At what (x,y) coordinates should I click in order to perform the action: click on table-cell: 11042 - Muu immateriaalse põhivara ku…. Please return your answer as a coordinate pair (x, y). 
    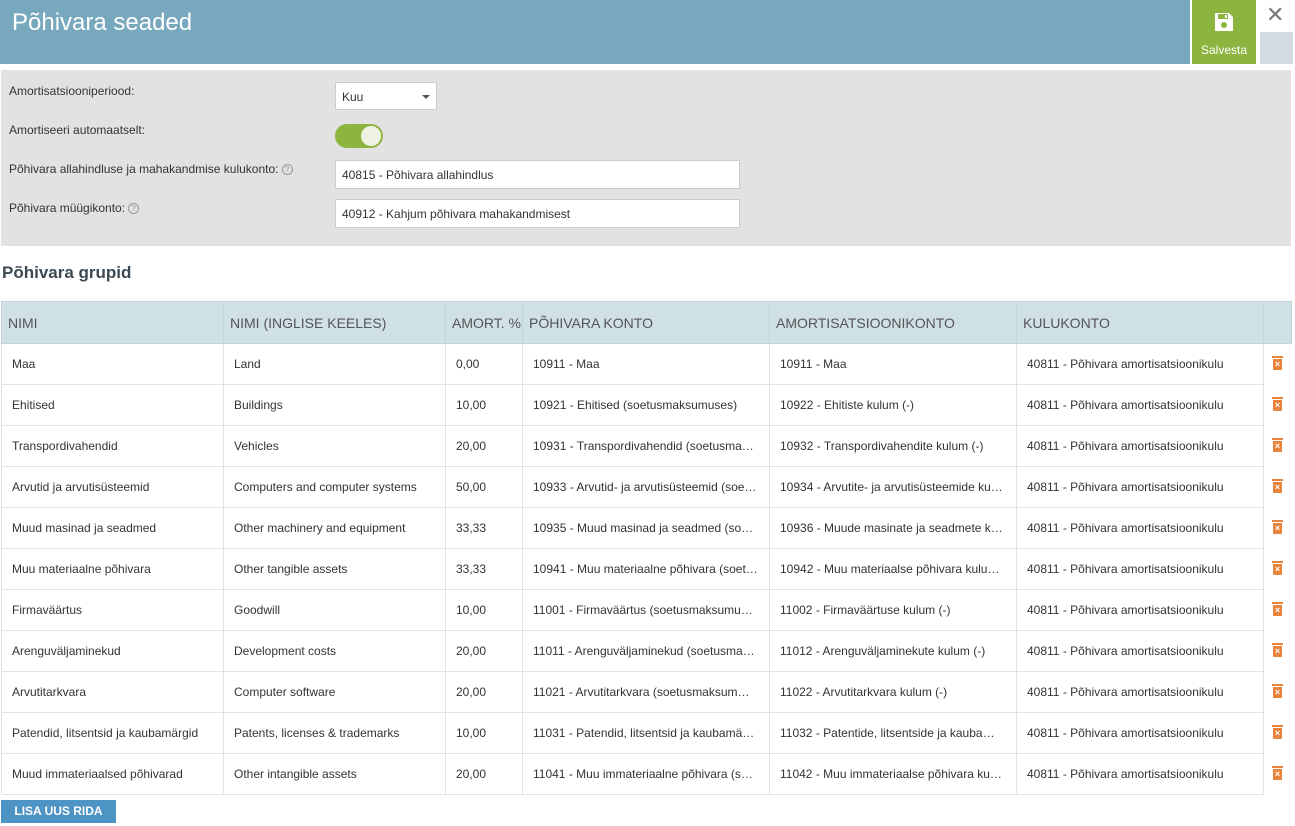
    Looking at the image, I should click on (893, 774).